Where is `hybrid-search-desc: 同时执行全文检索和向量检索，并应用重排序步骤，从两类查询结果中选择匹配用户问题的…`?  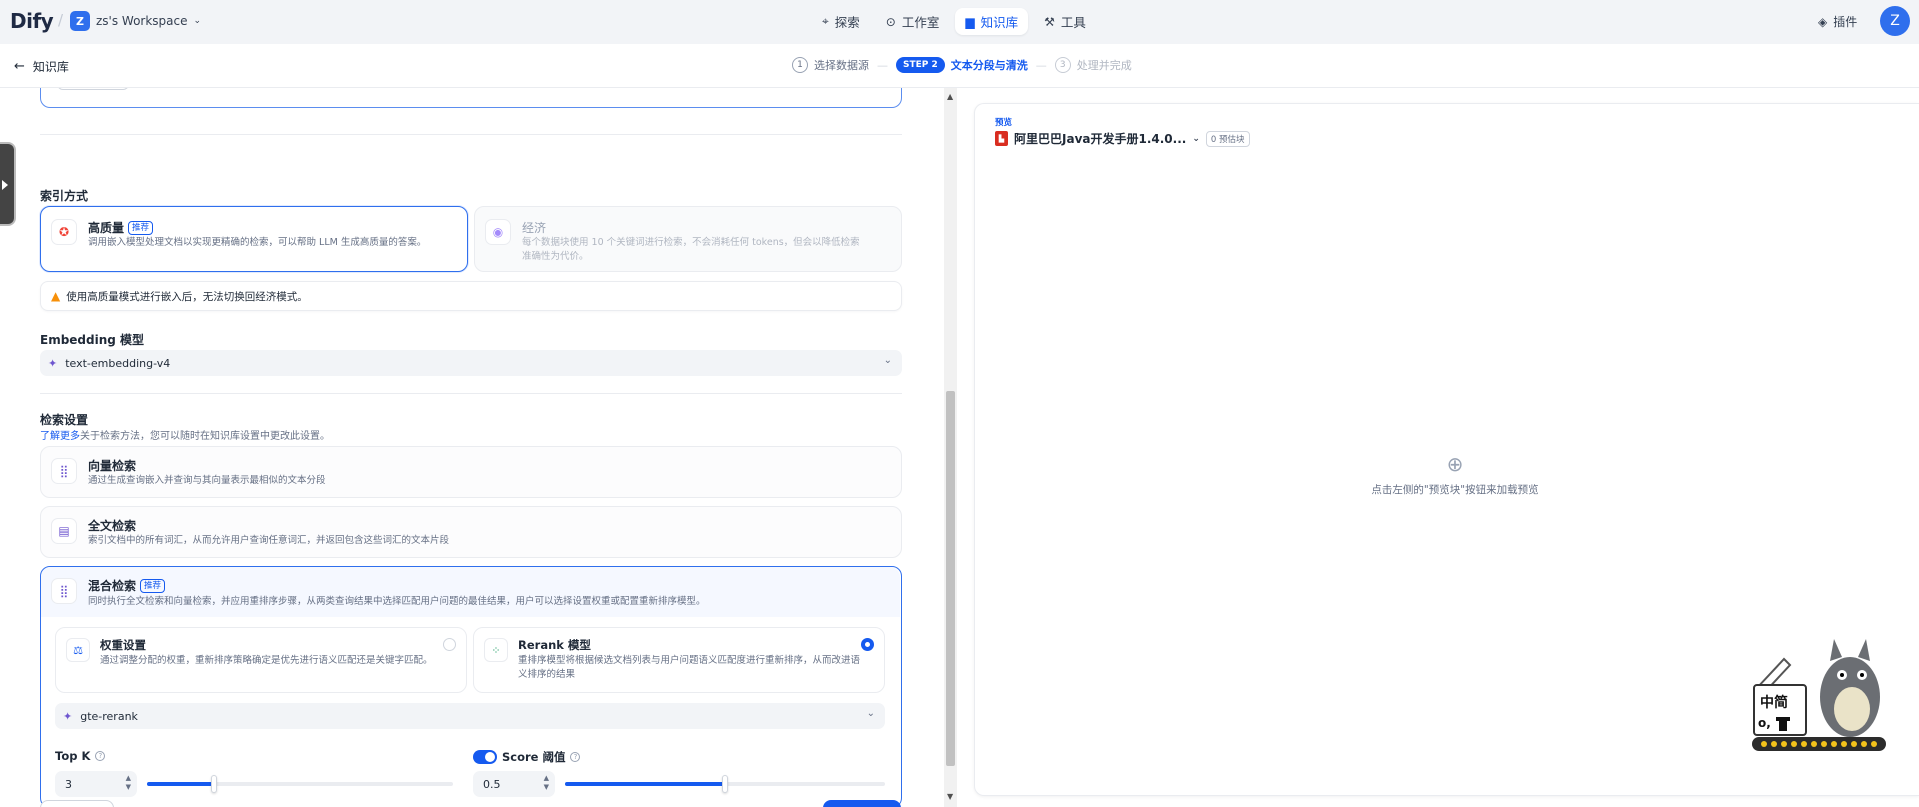 hybrid-search-desc: 同时执行全文检索和向量检索，并应用重排序步骤，从两类查询结果中选择匹配用户问题的… is located at coordinates (397, 601).